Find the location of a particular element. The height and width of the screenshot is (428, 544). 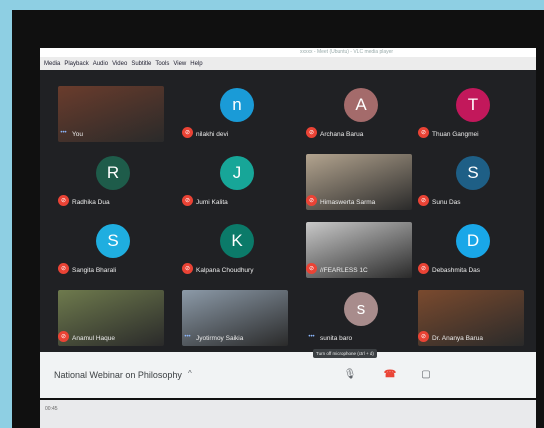

participant-tile: ⊘ Anamul Haque is located at coordinates (111, 318).